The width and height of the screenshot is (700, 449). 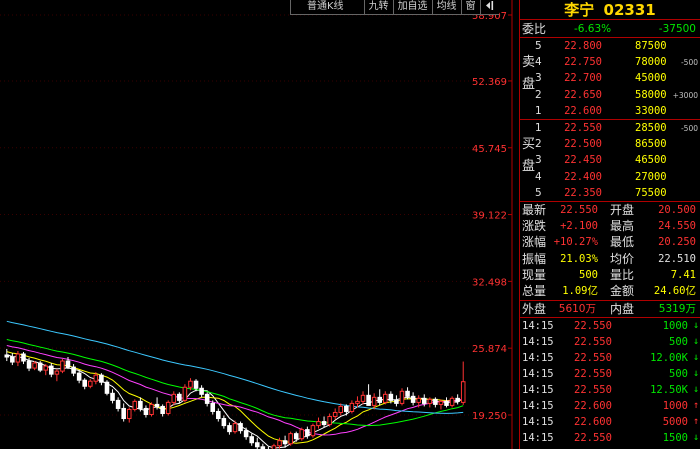 What do you see at coordinates (583, 62) in the screenshot?
I see `ask-price: 22.750` at bounding box center [583, 62].